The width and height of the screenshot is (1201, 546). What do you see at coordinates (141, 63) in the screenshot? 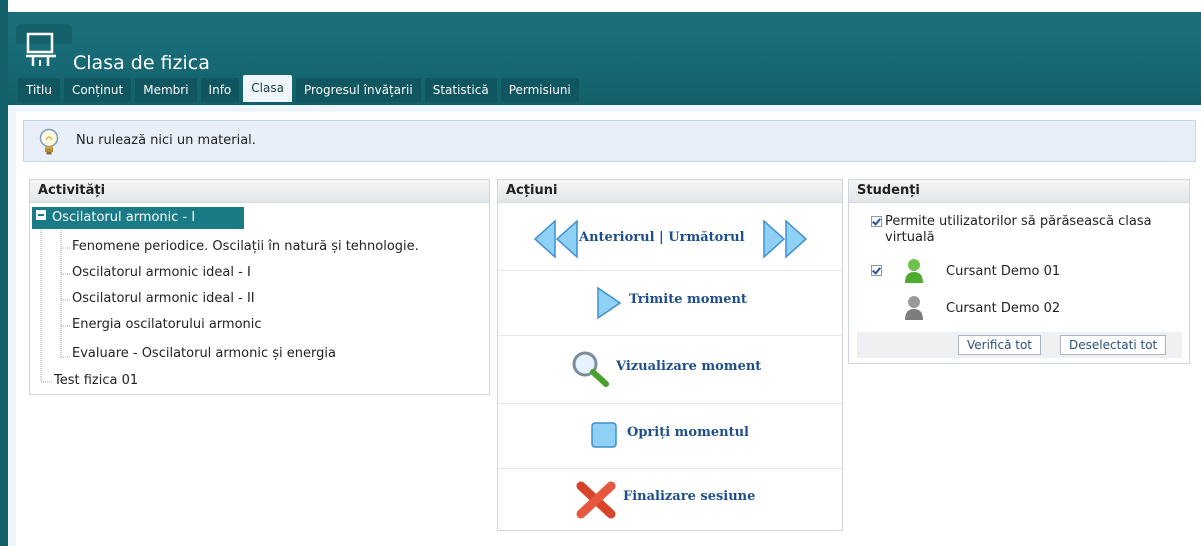
I see `page-title: Clasa de fizica` at bounding box center [141, 63].